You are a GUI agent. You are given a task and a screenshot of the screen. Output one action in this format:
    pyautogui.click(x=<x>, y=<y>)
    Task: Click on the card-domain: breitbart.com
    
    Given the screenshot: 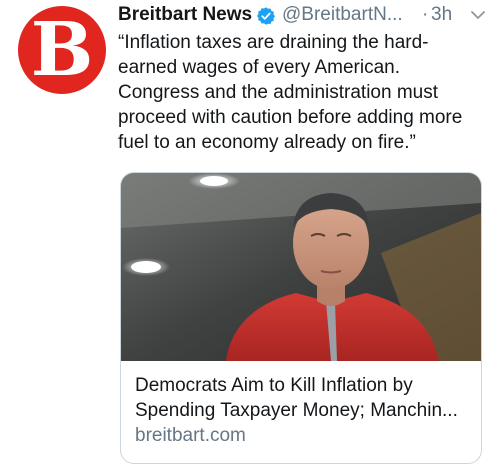 What is the action you would take?
    pyautogui.click(x=190, y=436)
    